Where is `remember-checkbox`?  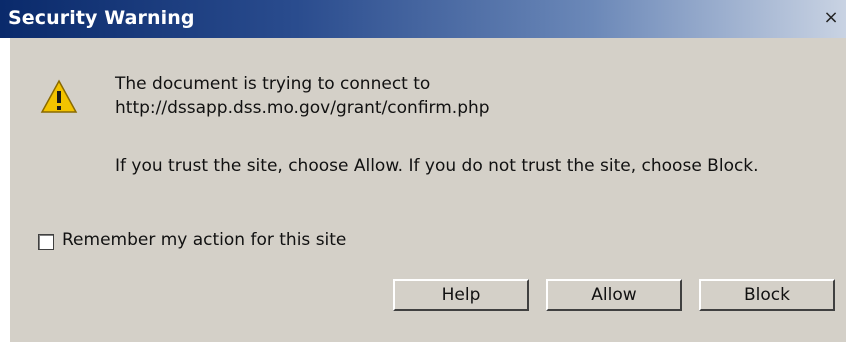
remember-checkbox is located at coordinates (46, 242).